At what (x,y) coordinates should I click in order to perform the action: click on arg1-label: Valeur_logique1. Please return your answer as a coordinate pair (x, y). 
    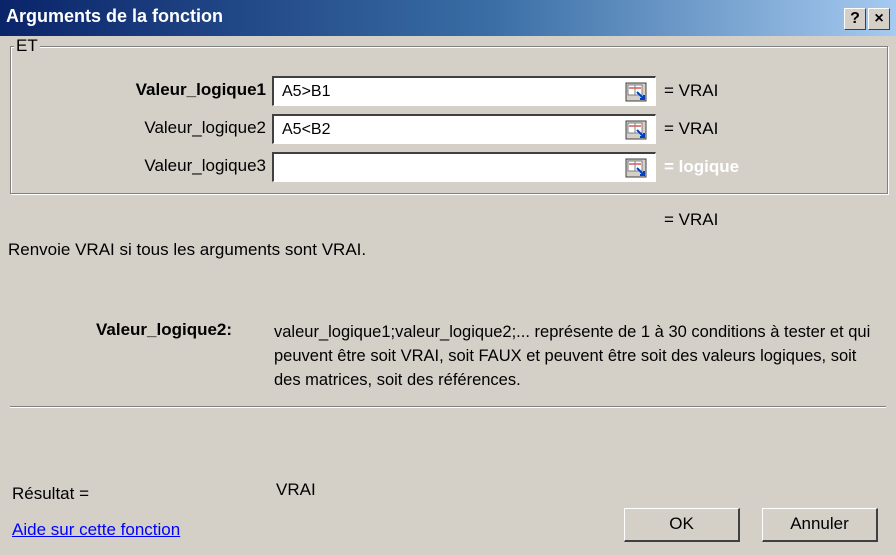
    Looking at the image, I should click on (200, 89).